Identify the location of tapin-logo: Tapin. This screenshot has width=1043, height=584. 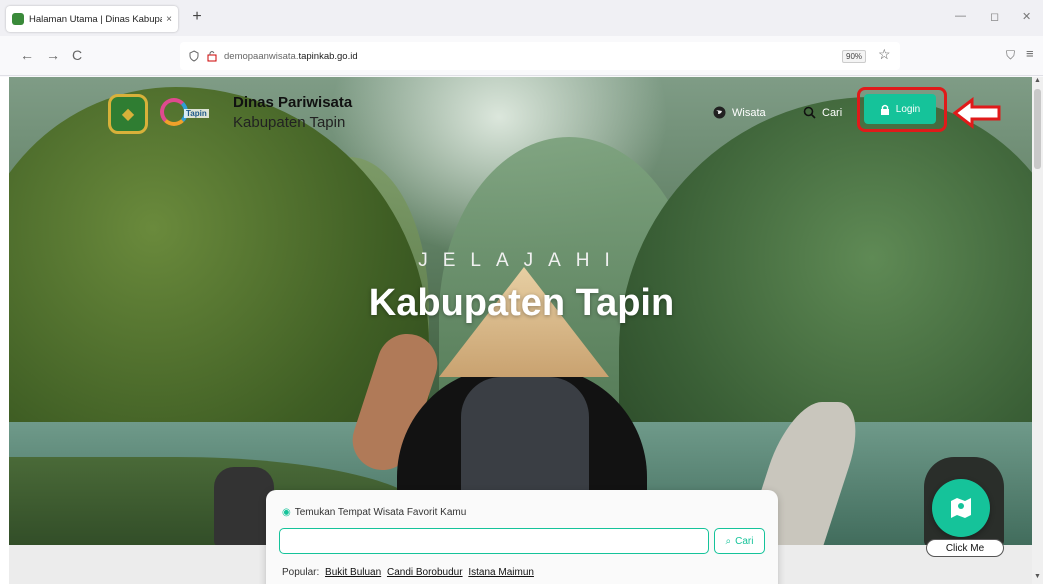
(188, 114).